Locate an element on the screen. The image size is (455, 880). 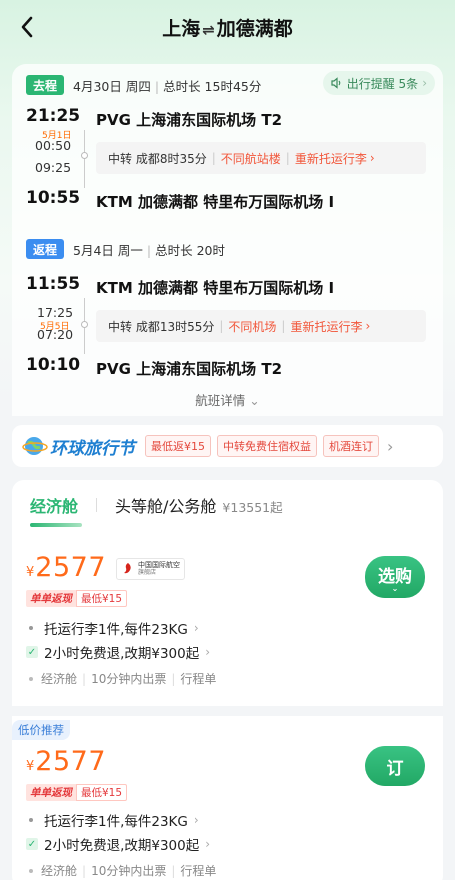
airport-warning: 不同机场 is located at coordinates (252, 326).